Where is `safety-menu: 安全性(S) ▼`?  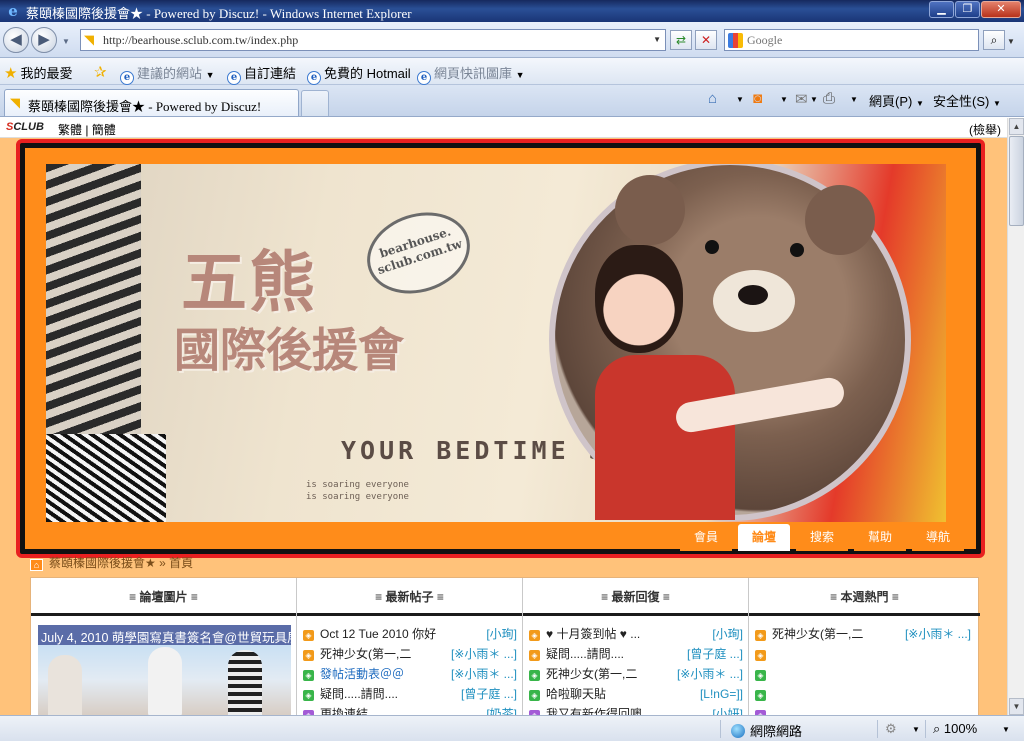
safety-menu: 安全性(S) ▼ is located at coordinates (967, 100).